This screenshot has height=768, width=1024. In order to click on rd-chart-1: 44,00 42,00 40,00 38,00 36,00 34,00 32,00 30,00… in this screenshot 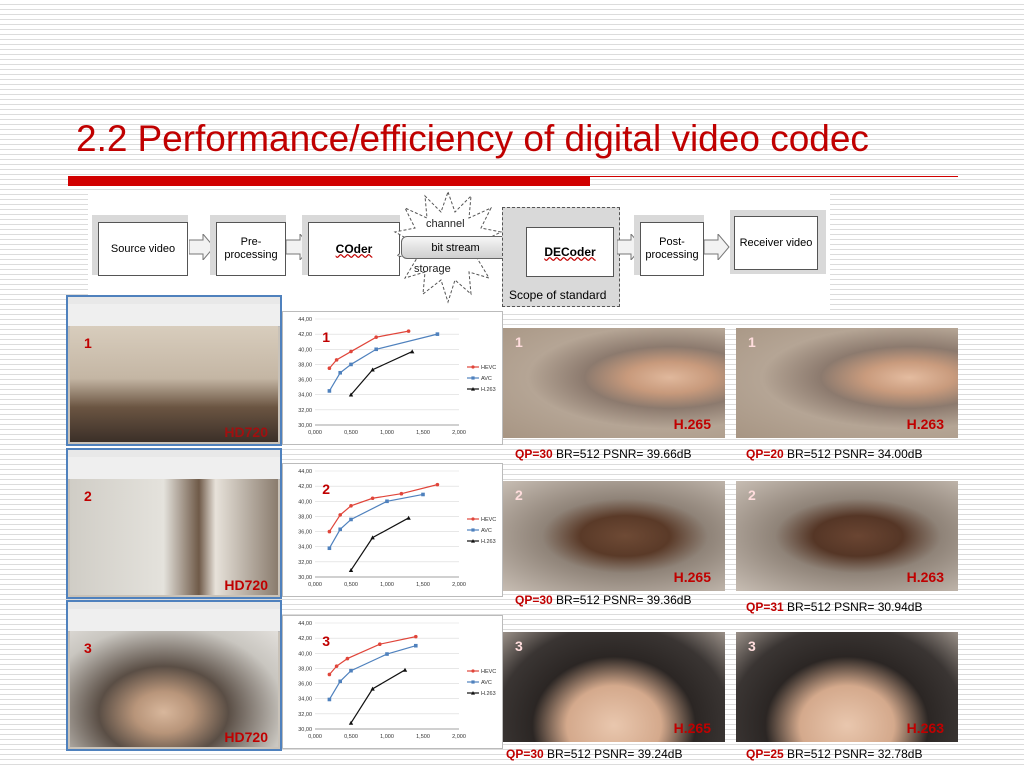, I will do `click(392, 378)`.